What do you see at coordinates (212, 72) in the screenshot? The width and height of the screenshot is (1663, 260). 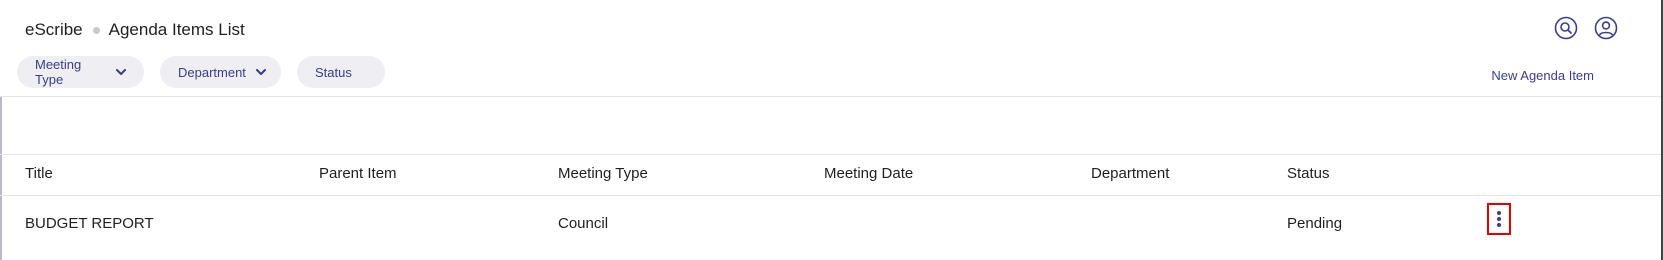 I see `filter-label: Department` at bounding box center [212, 72].